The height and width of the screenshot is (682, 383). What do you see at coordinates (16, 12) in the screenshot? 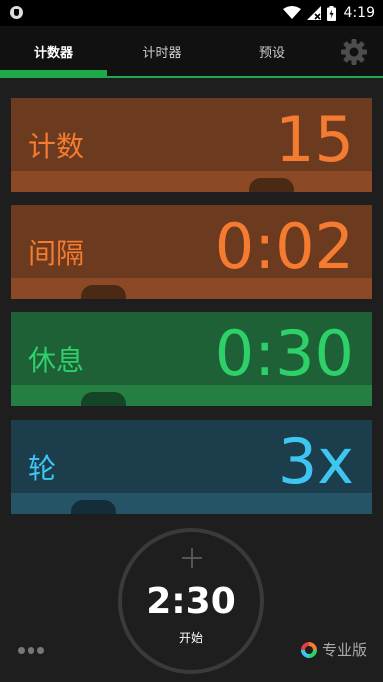
I see `shield-icon` at bounding box center [16, 12].